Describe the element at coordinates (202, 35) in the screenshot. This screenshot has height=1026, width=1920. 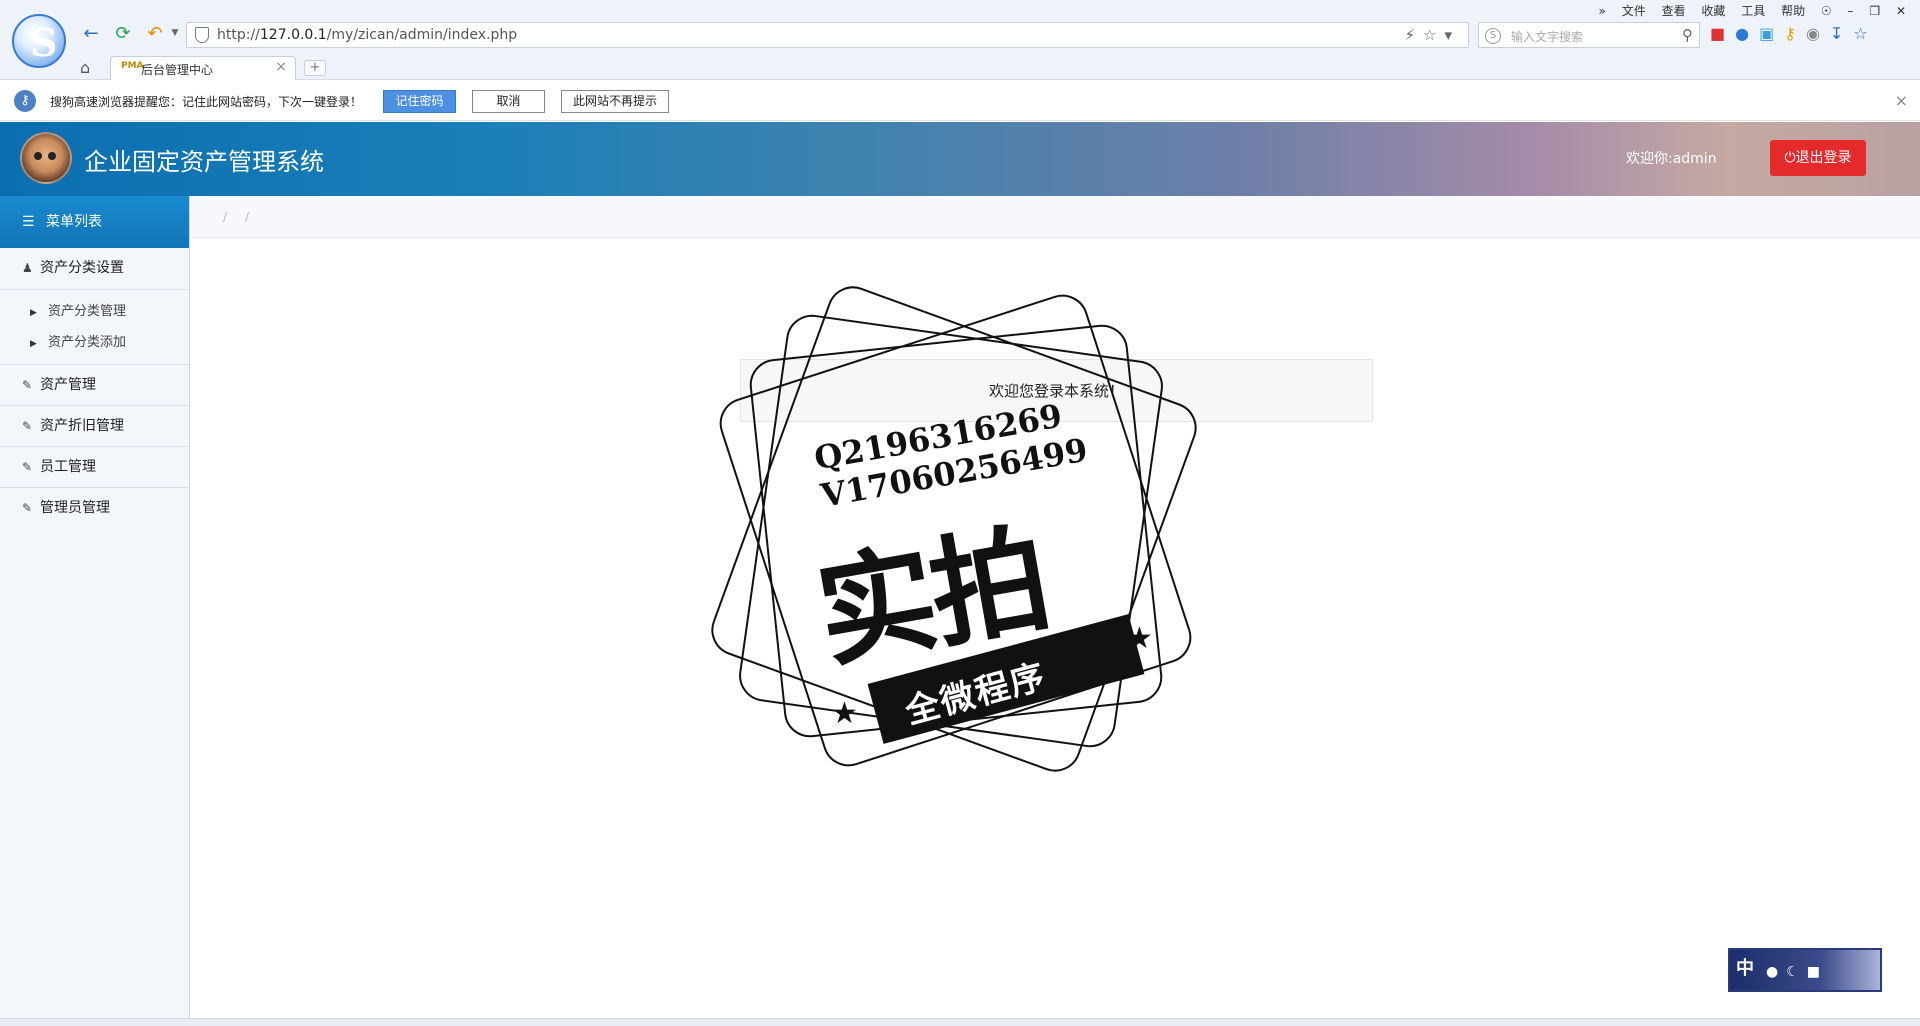
I see `shield-icon` at that location.